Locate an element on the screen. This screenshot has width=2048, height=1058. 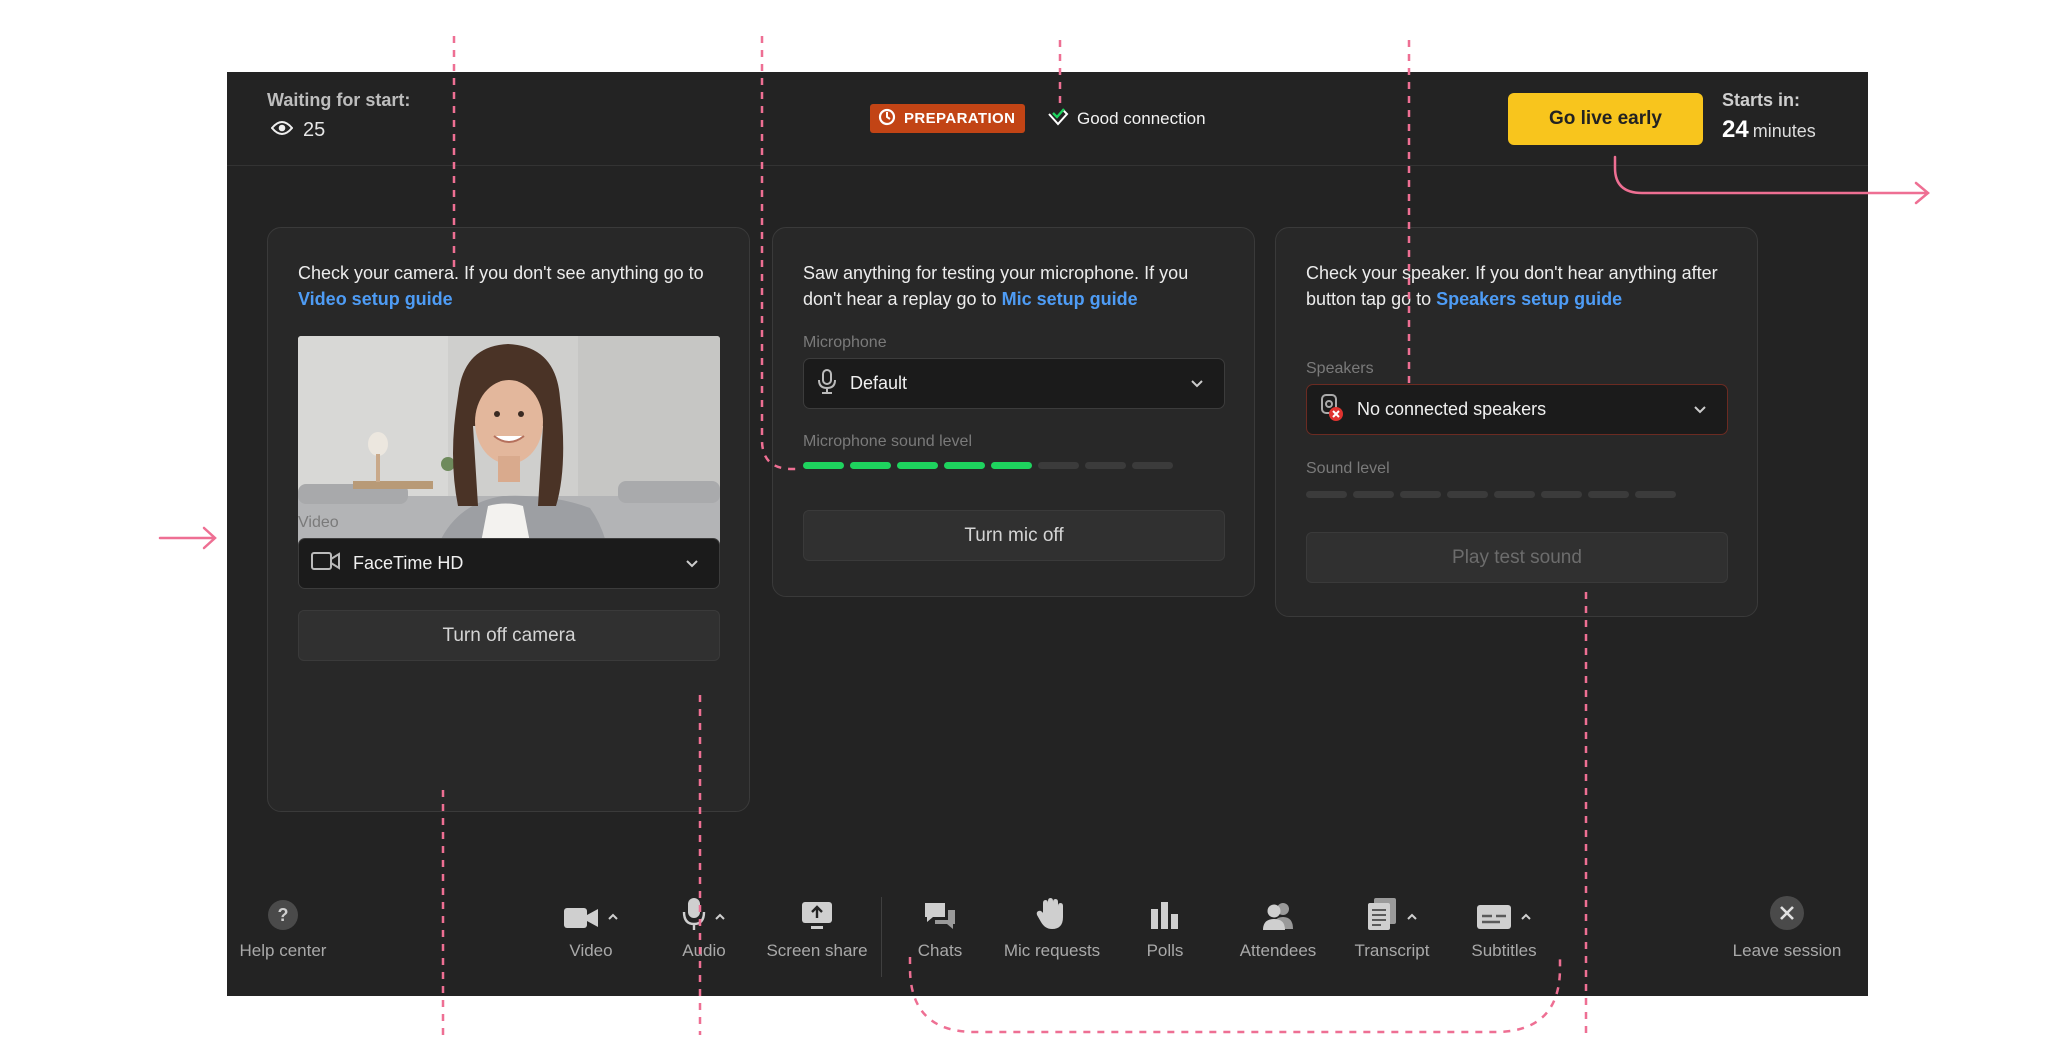
microphone-device-select: Default is located at coordinates (1014, 383).